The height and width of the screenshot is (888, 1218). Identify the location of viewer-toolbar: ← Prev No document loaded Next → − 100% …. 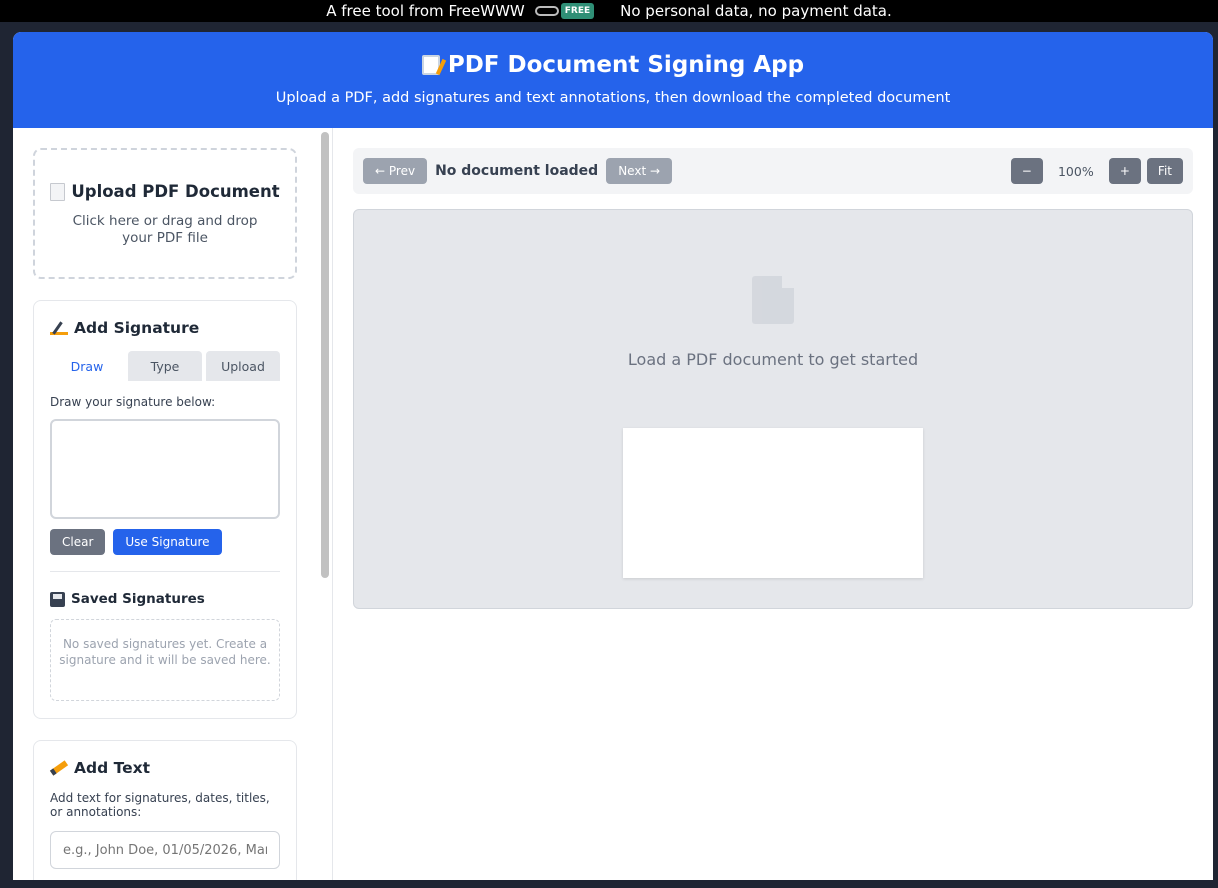
(773, 171).